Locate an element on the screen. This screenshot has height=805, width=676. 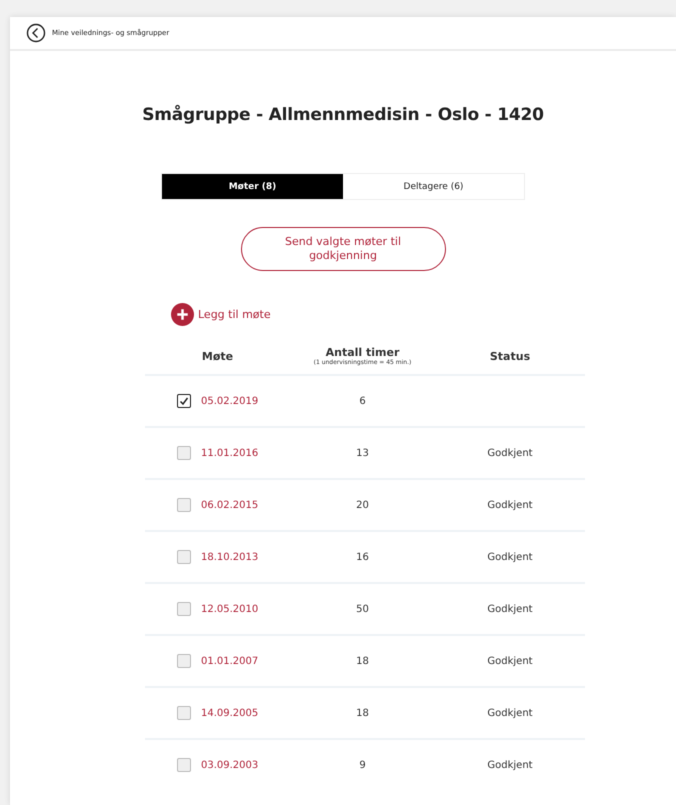
meeting-date-link: 18.10.2013 is located at coordinates (229, 557).